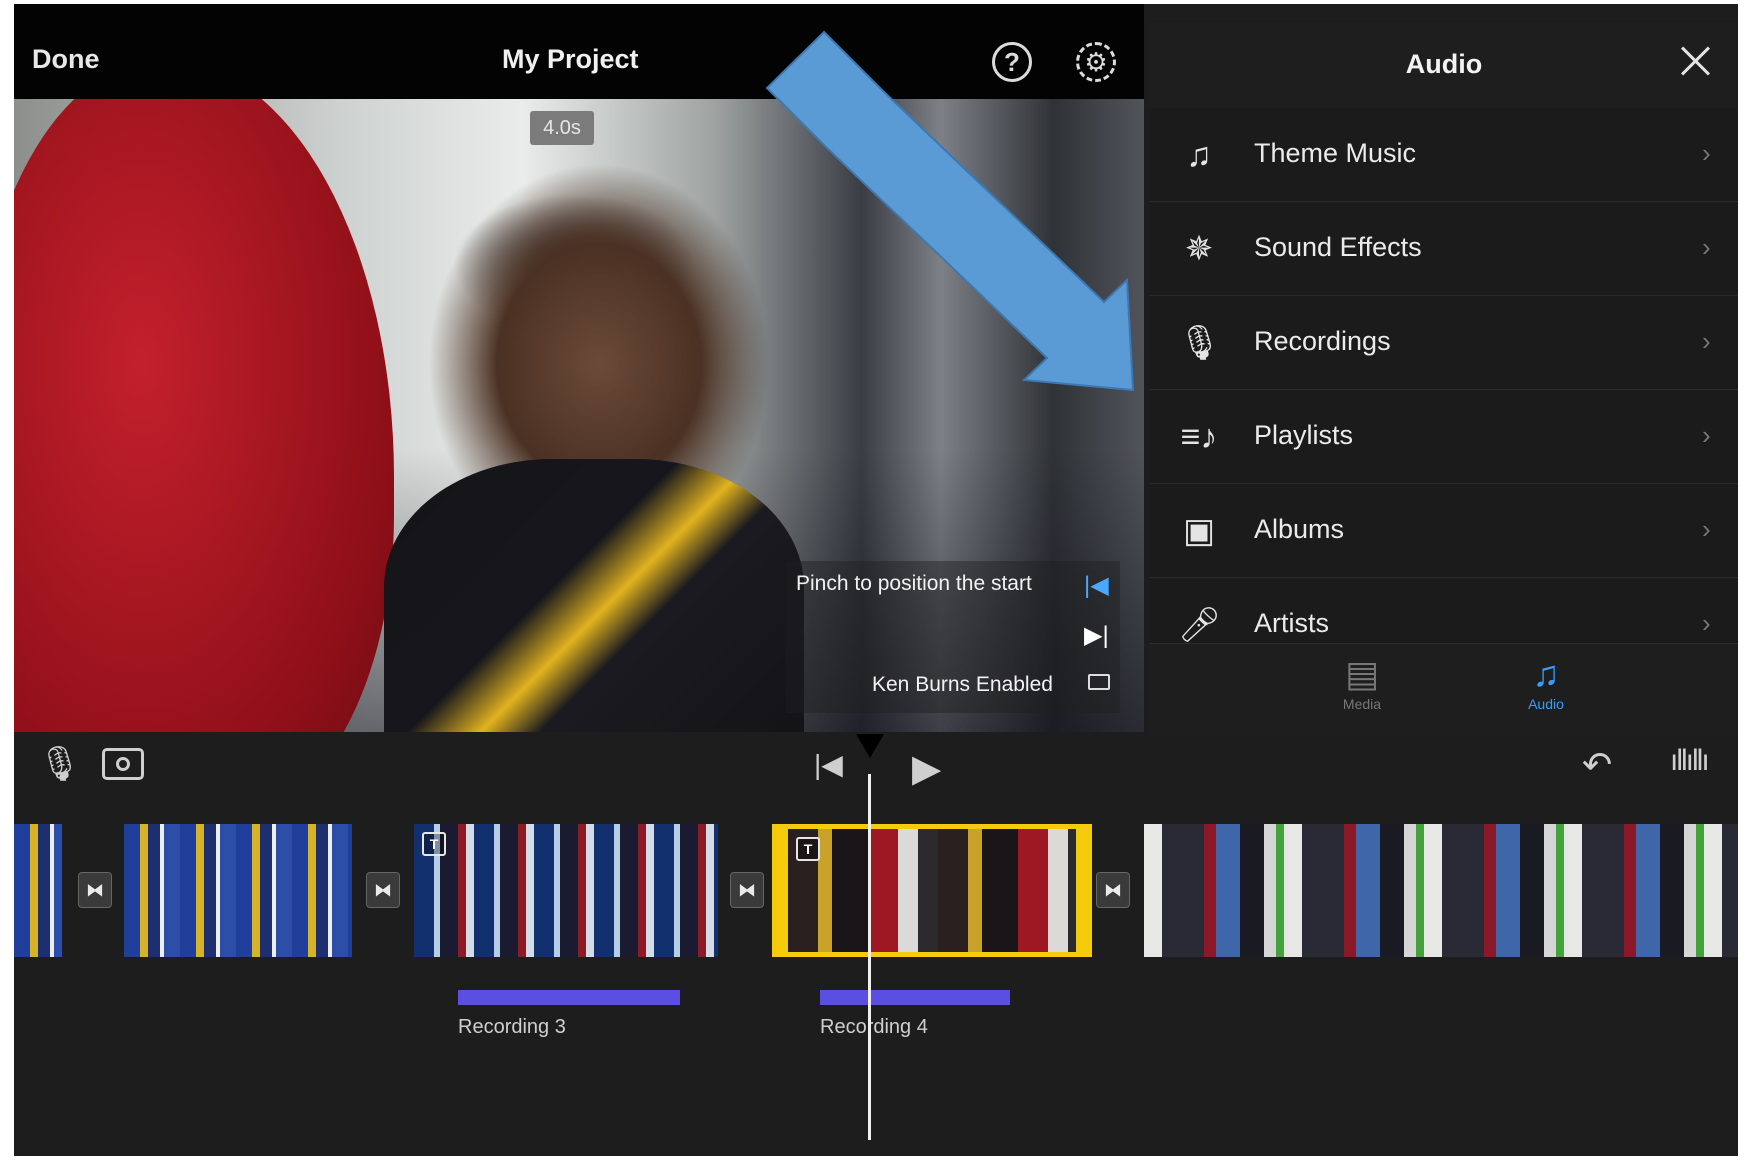 This screenshot has width=1752, height=1165. I want to click on arrow-shape, so click(950, 211).